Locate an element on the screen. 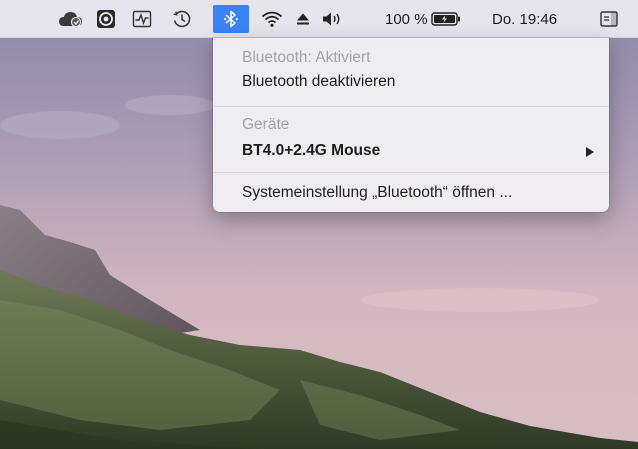  bluetooth-icon is located at coordinates (231, 19).